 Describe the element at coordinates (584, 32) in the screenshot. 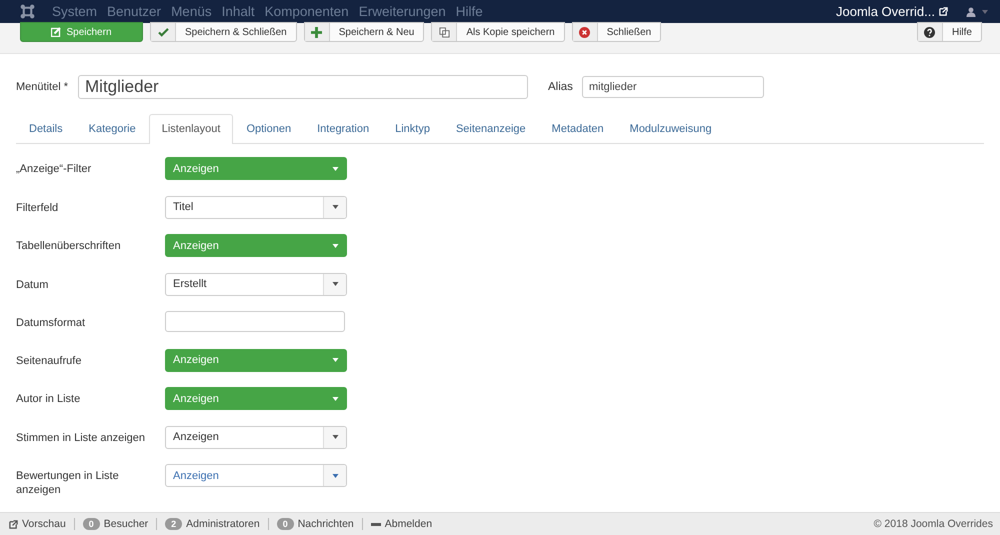

I see `close-icon` at that location.